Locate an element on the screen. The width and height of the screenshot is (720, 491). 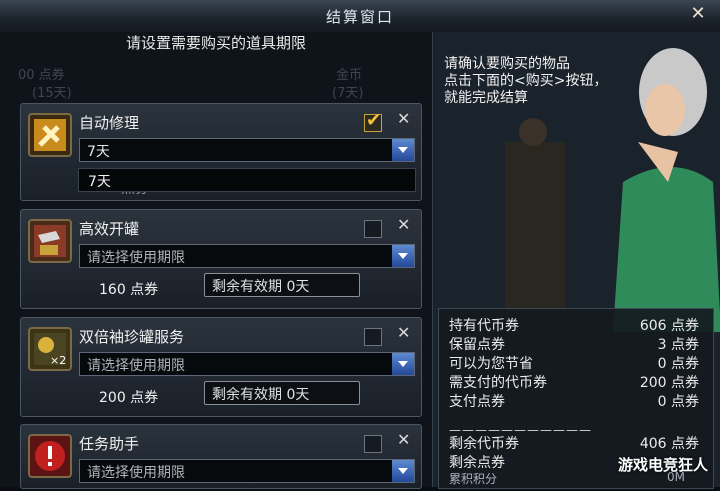
hammer-jar-icon is located at coordinates (50, 241).